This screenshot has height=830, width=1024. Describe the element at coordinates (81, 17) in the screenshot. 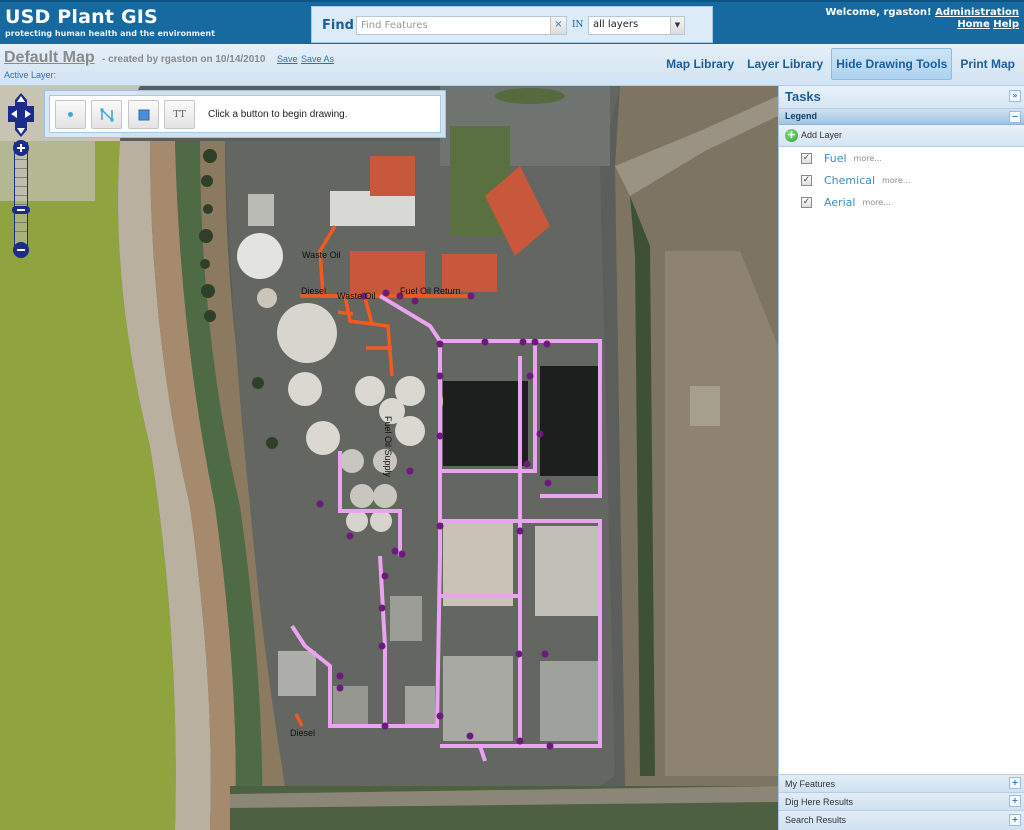

I see `app-title: USD Plant GIS` at that location.